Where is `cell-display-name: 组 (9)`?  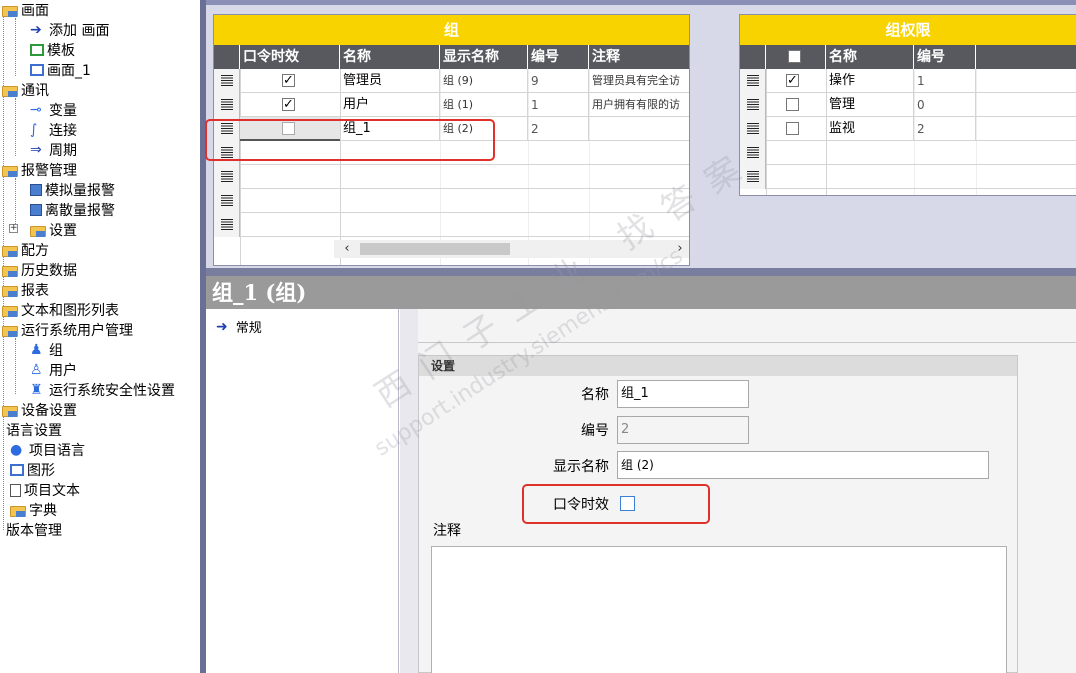 cell-display-name: 组 (9) is located at coordinates (484, 81).